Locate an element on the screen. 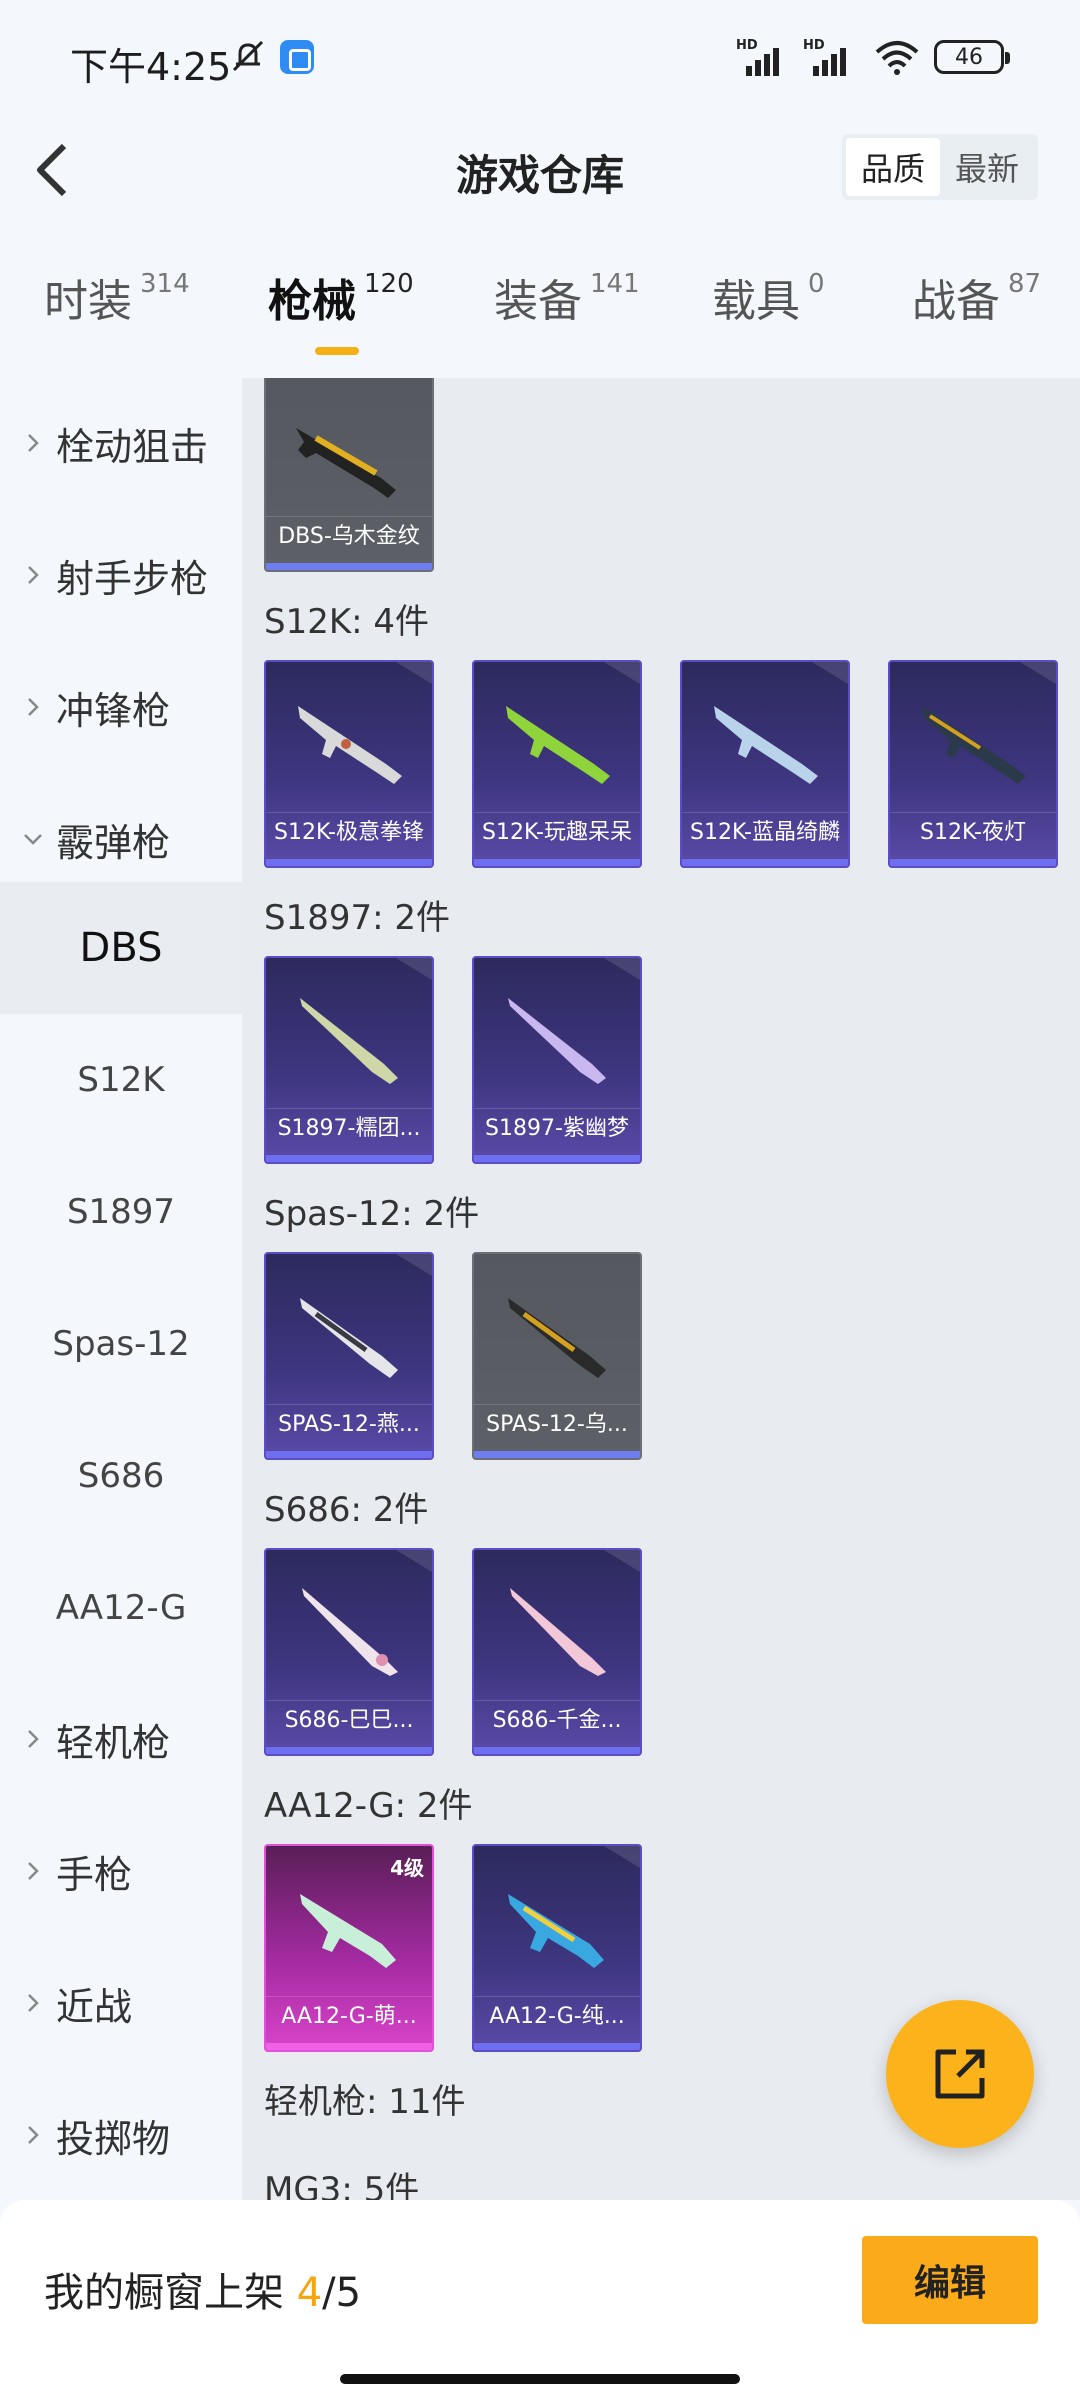 The height and width of the screenshot is (2400, 1080). sidebar-sub-aa12g: AA12-G is located at coordinates (121, 1608).